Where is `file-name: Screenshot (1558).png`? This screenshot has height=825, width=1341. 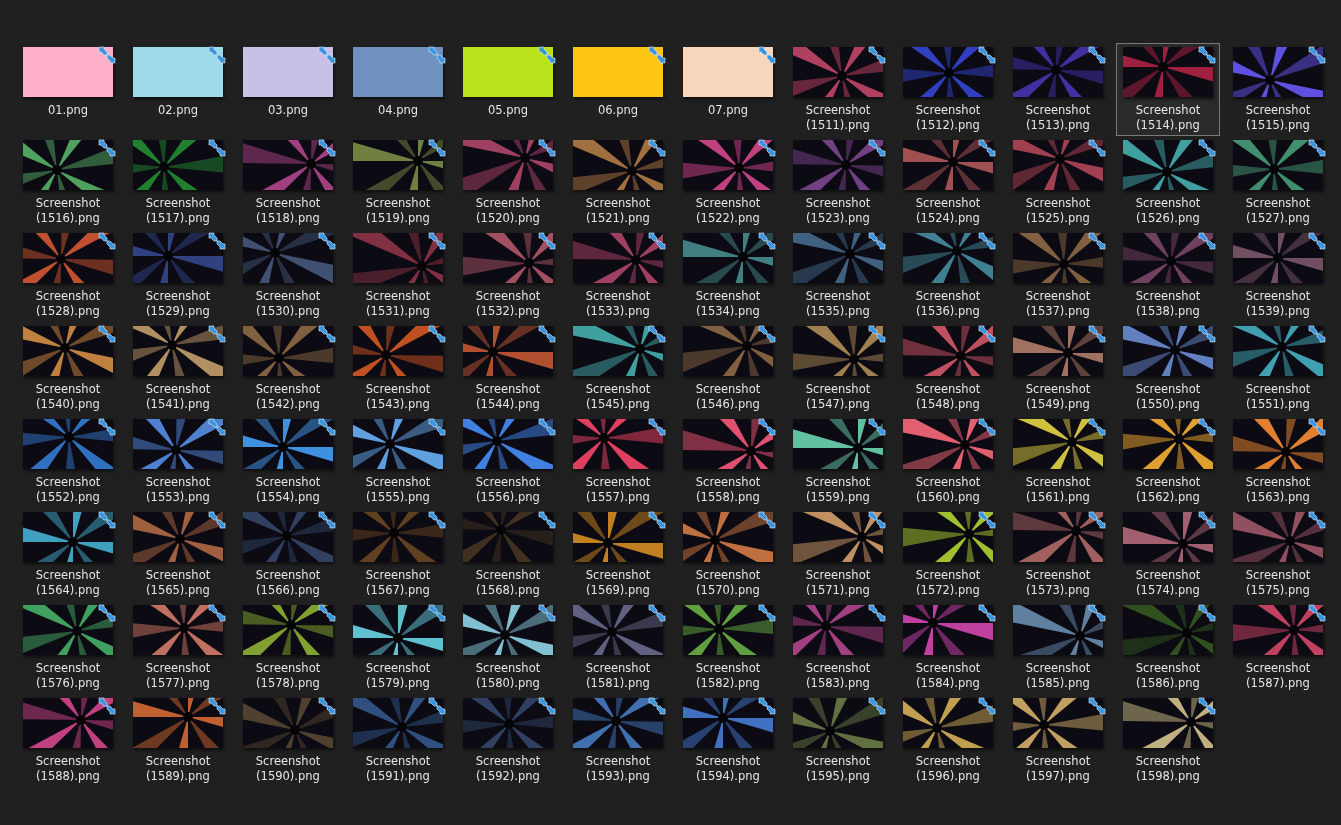 file-name: Screenshot (1558).png is located at coordinates (728, 490).